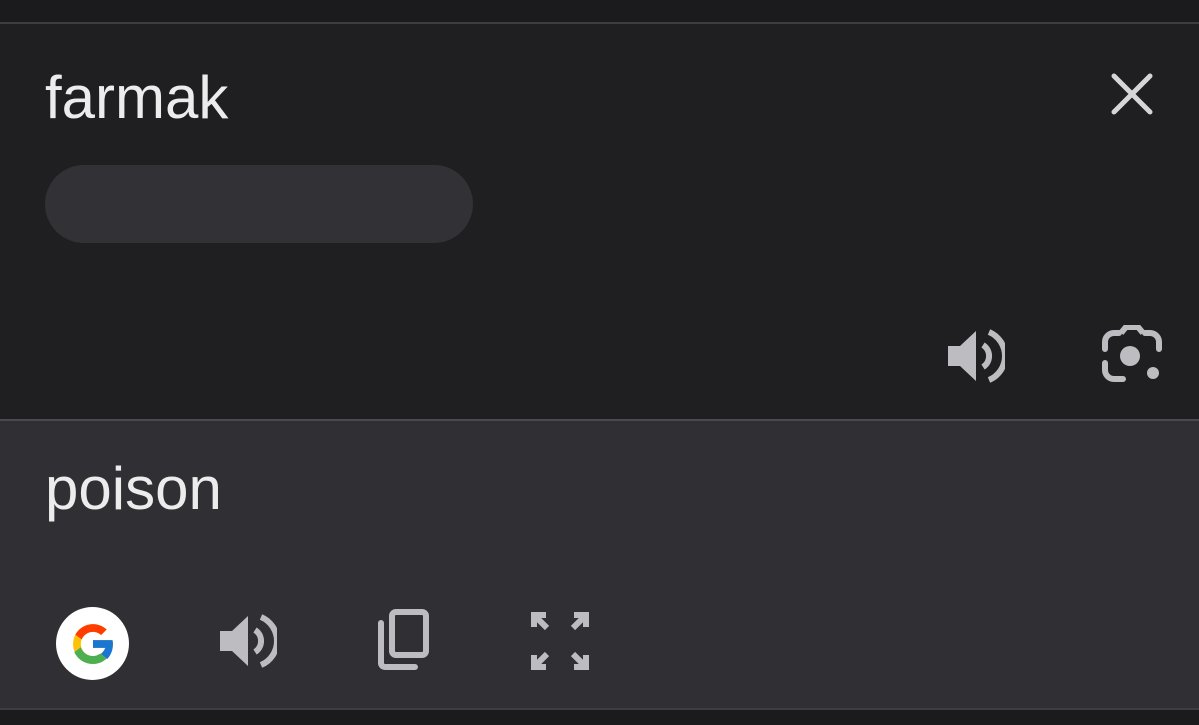 The image size is (1199, 725). I want to click on source-listen-button, so click(975, 356).